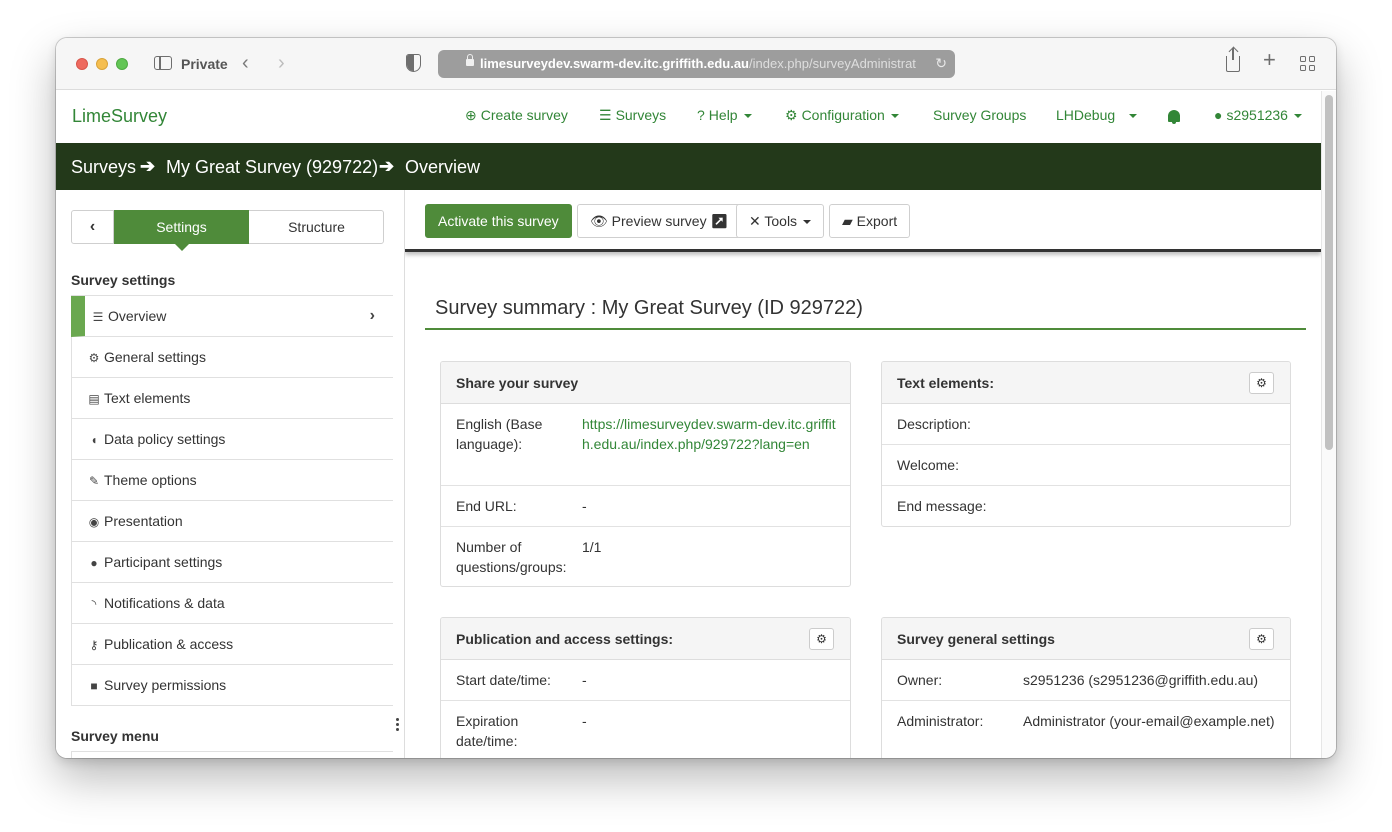 The width and height of the screenshot is (1392, 832). I want to click on page-scrollbar, so click(1328, 424).